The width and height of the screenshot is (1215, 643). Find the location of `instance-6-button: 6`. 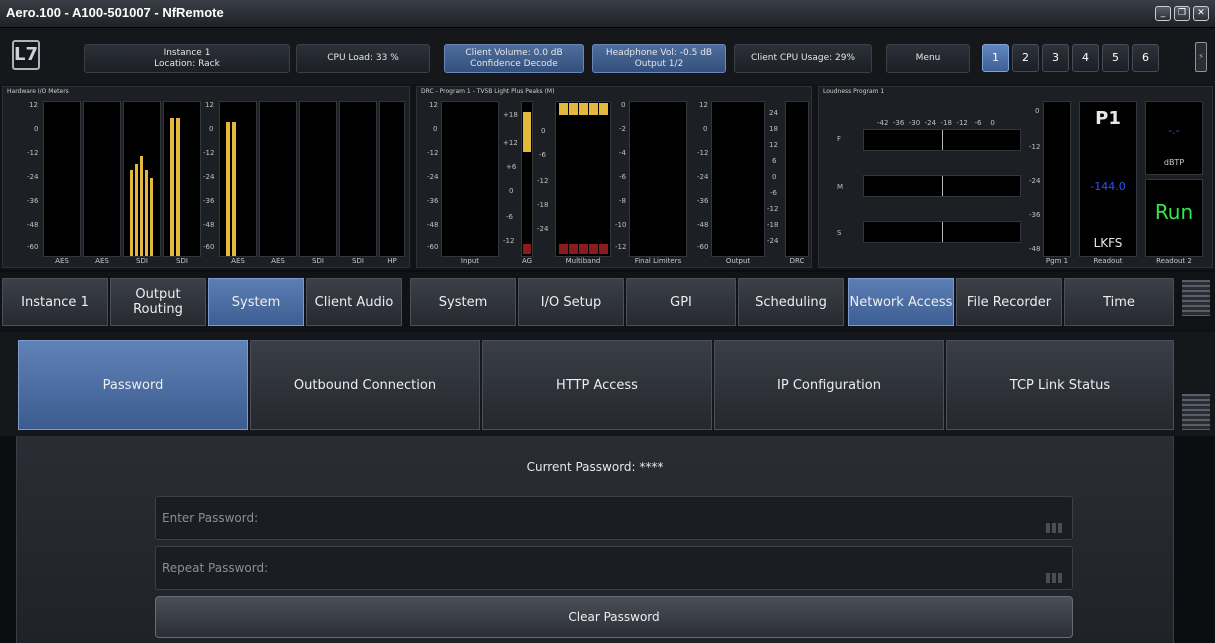

instance-6-button: 6 is located at coordinates (1145, 58).